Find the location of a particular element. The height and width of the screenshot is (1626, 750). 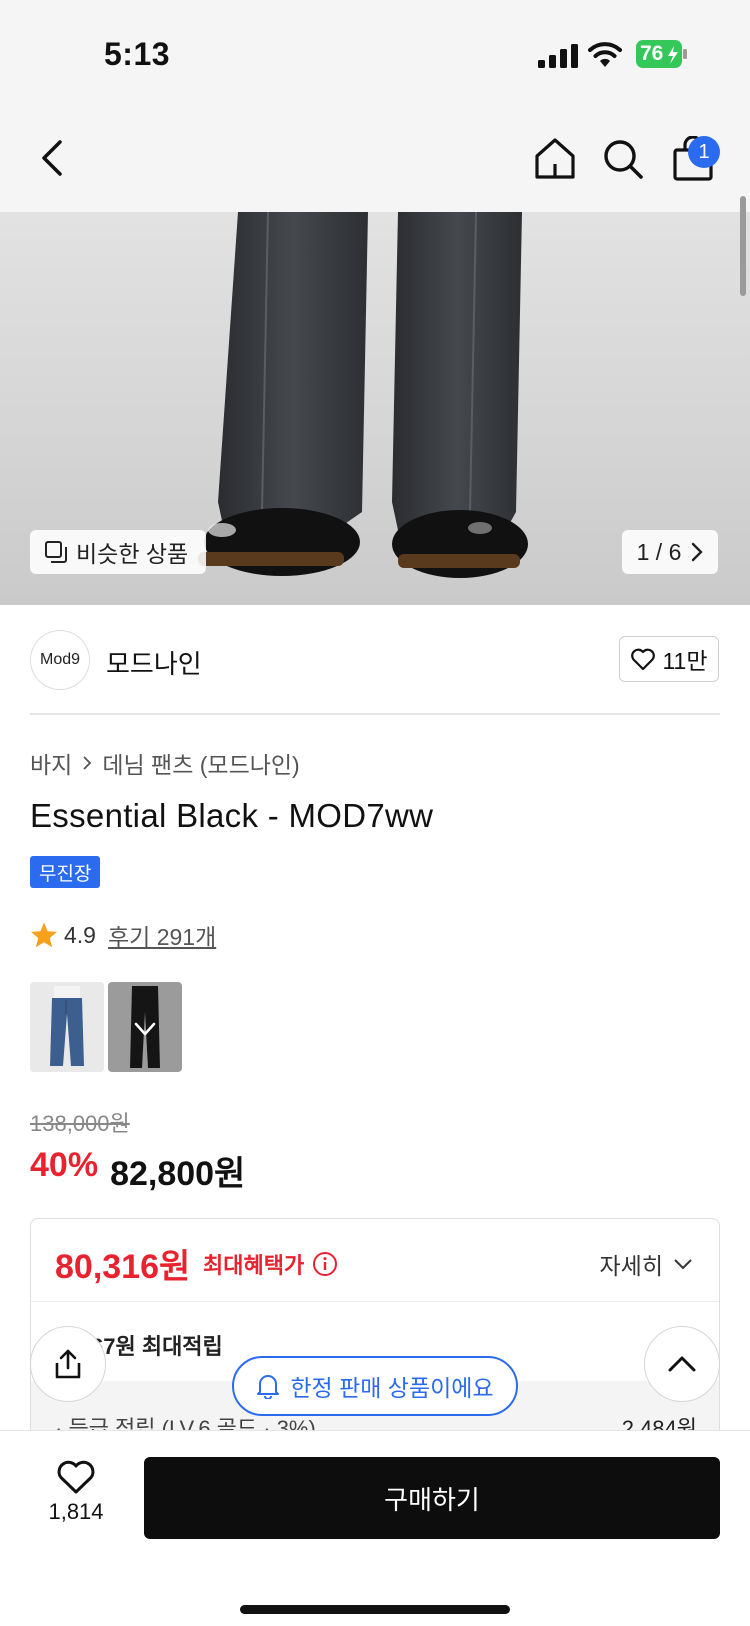

limited-sale-label: 한정 판매 상품이에요 is located at coordinates (392, 1388).